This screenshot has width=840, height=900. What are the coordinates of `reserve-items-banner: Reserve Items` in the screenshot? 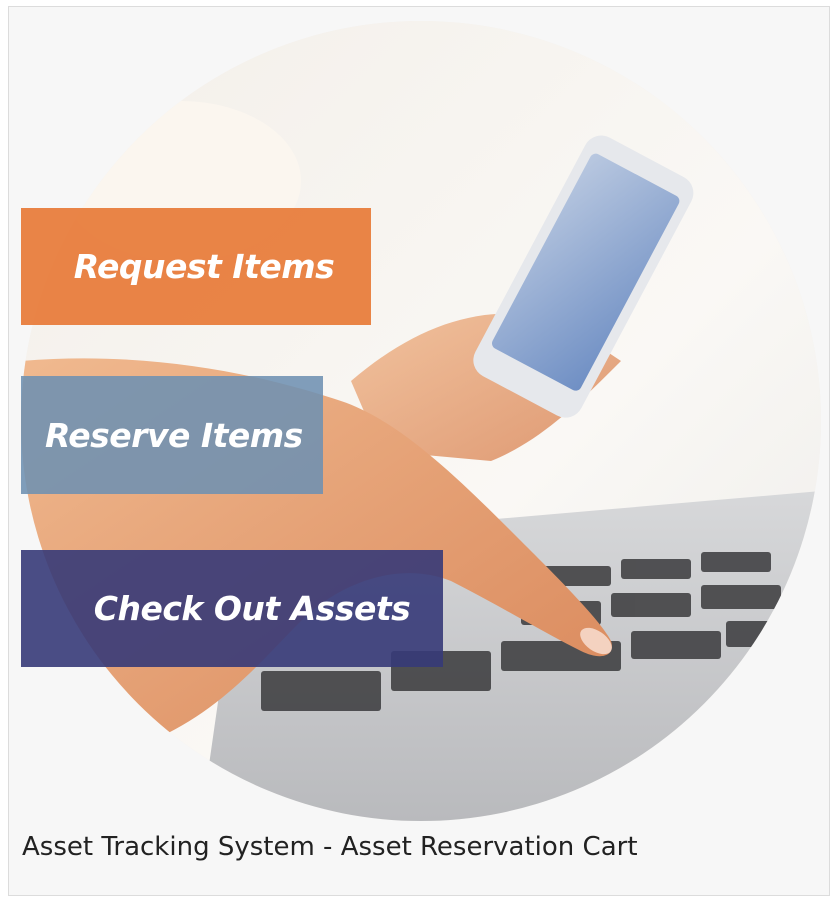 It's located at (172, 435).